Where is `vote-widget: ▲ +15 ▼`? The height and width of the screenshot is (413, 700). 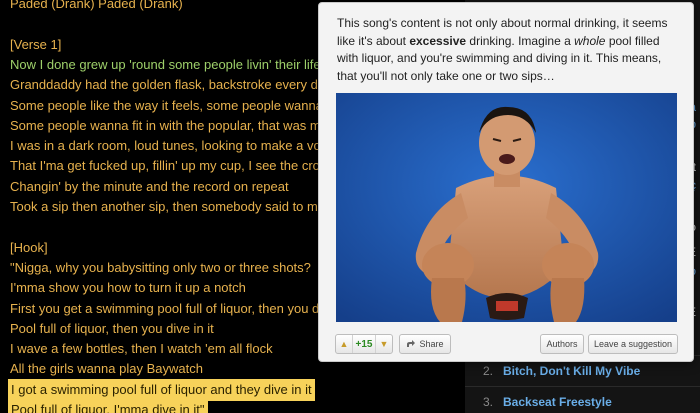 vote-widget: ▲ +15 ▼ is located at coordinates (364, 344).